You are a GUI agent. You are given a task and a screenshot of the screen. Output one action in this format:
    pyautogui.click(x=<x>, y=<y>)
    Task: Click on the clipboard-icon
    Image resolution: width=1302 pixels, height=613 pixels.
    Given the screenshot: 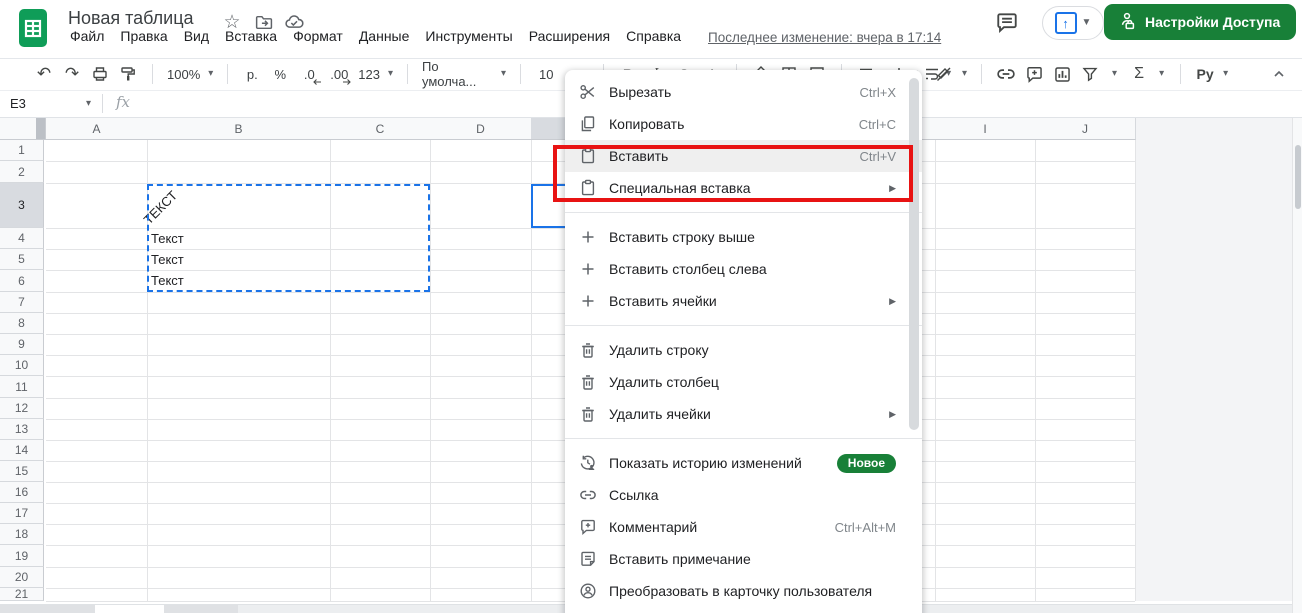 What is the action you would take?
    pyautogui.click(x=588, y=188)
    